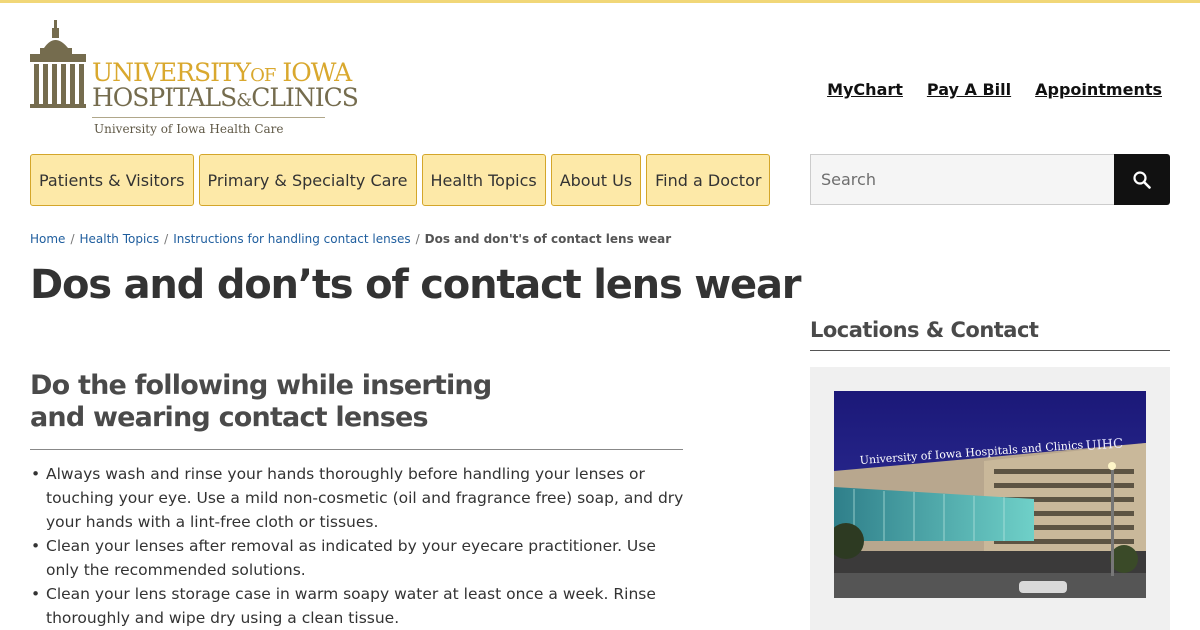 Image resolution: width=1200 pixels, height=630 pixels. Describe the element at coordinates (291, 239) in the screenshot. I see `breadcrumb-contact-lenses: Instructions for handling contact lenses` at that location.